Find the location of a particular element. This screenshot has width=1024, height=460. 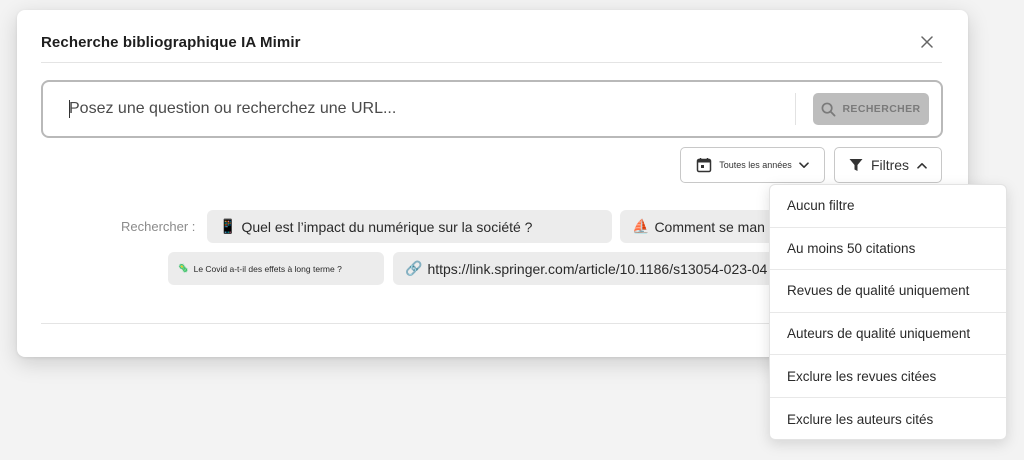

close-icon is located at coordinates (927, 42).